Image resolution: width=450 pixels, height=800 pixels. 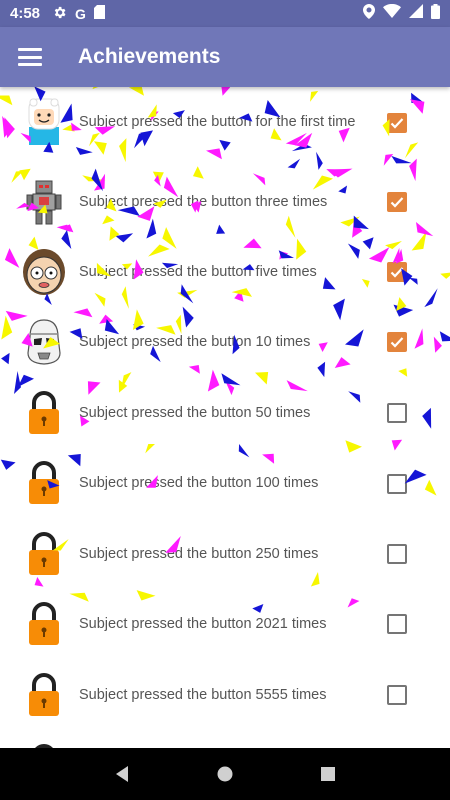 I want to click on status-bar: 4:58 G, so click(x=225, y=13).